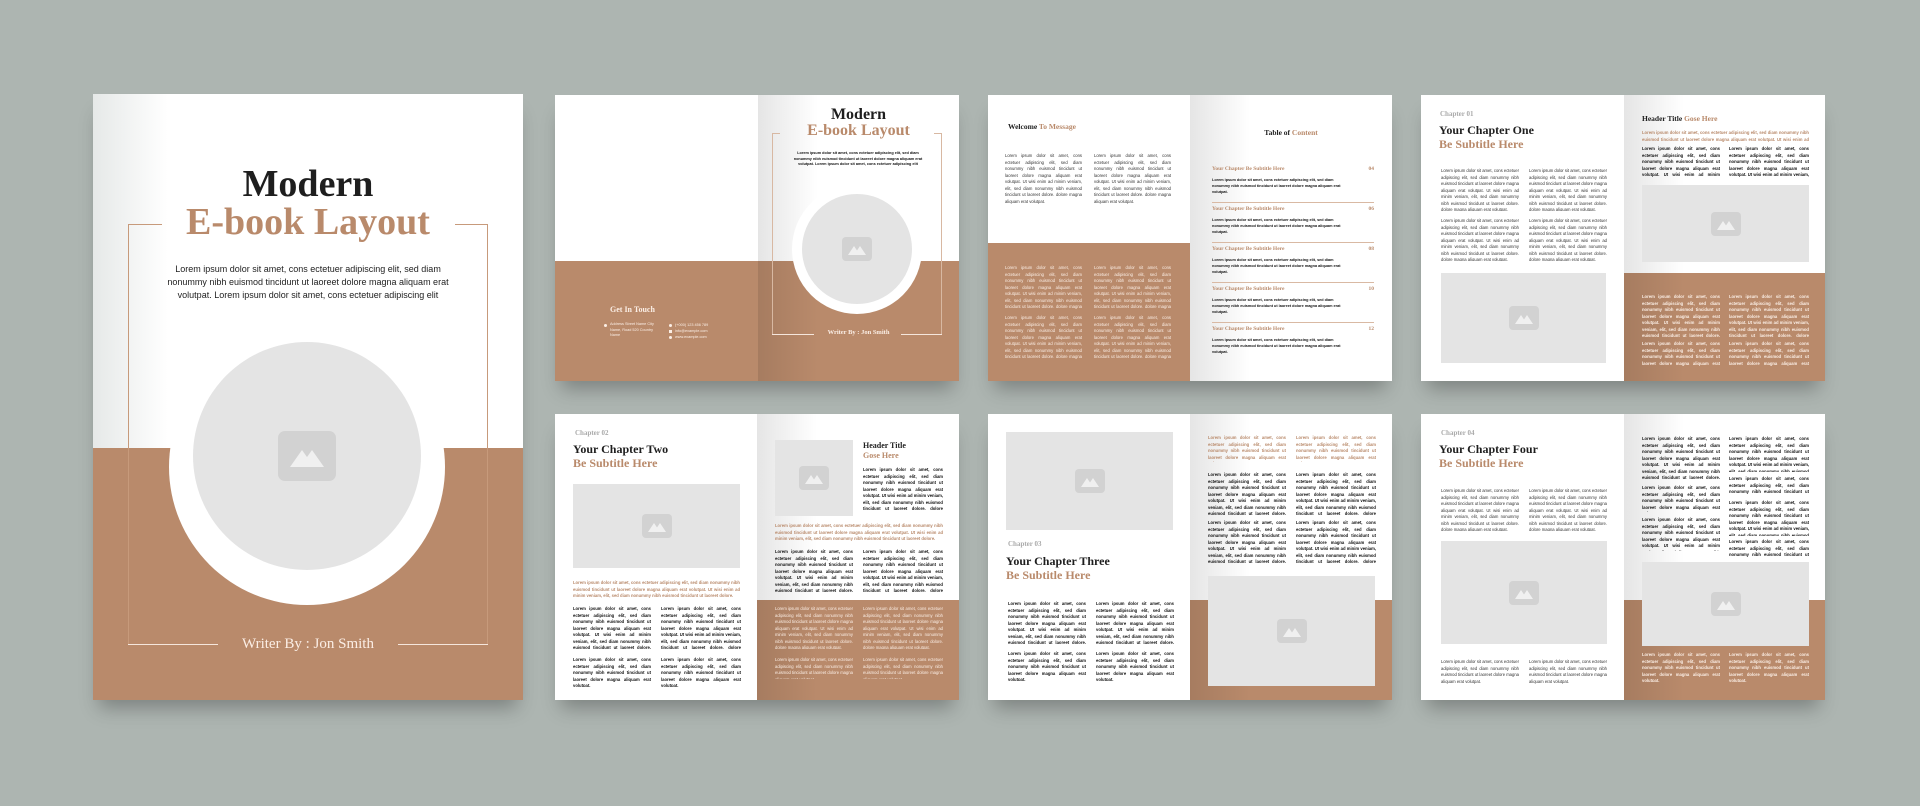  I want to click on phone-icon, so click(670, 325).